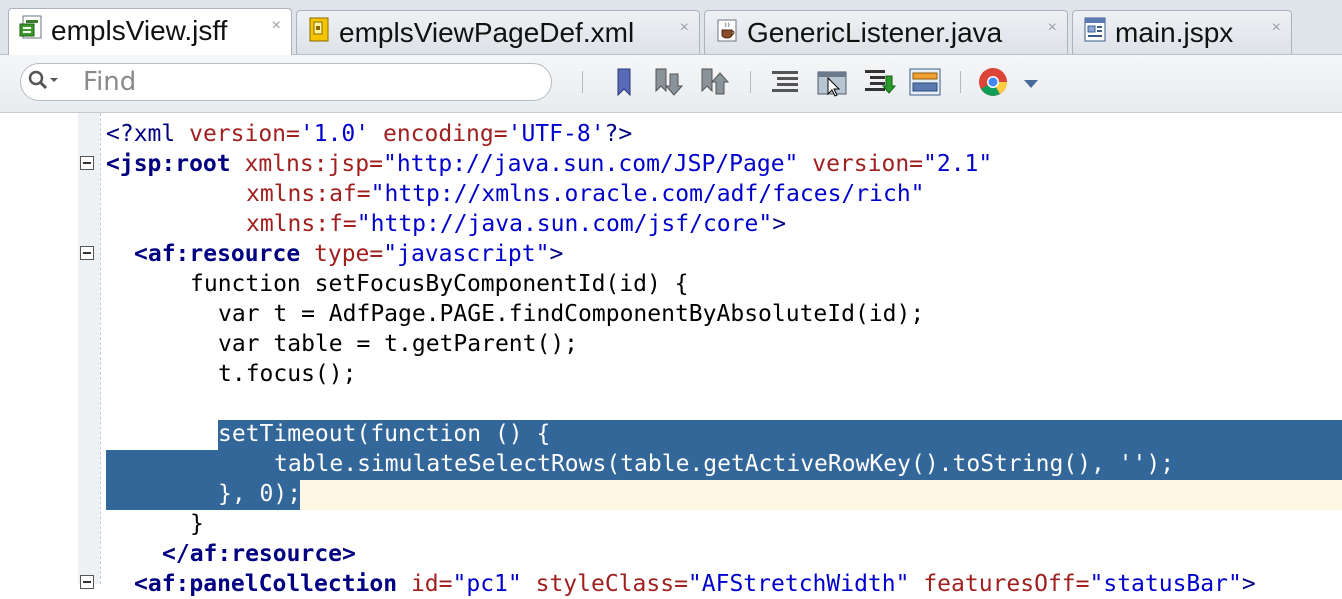  I want to click on toggle-bookmark-icon, so click(625, 82).